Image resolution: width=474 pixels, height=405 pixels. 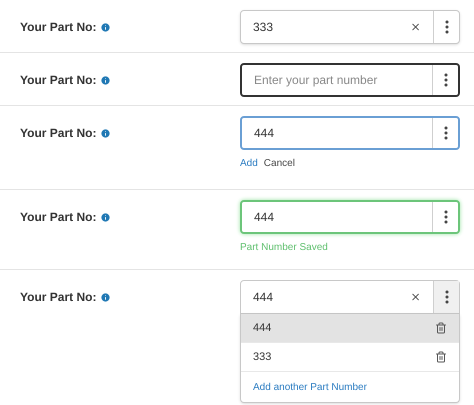 I want to click on part-number-input: Enter your part number, so click(x=337, y=80).